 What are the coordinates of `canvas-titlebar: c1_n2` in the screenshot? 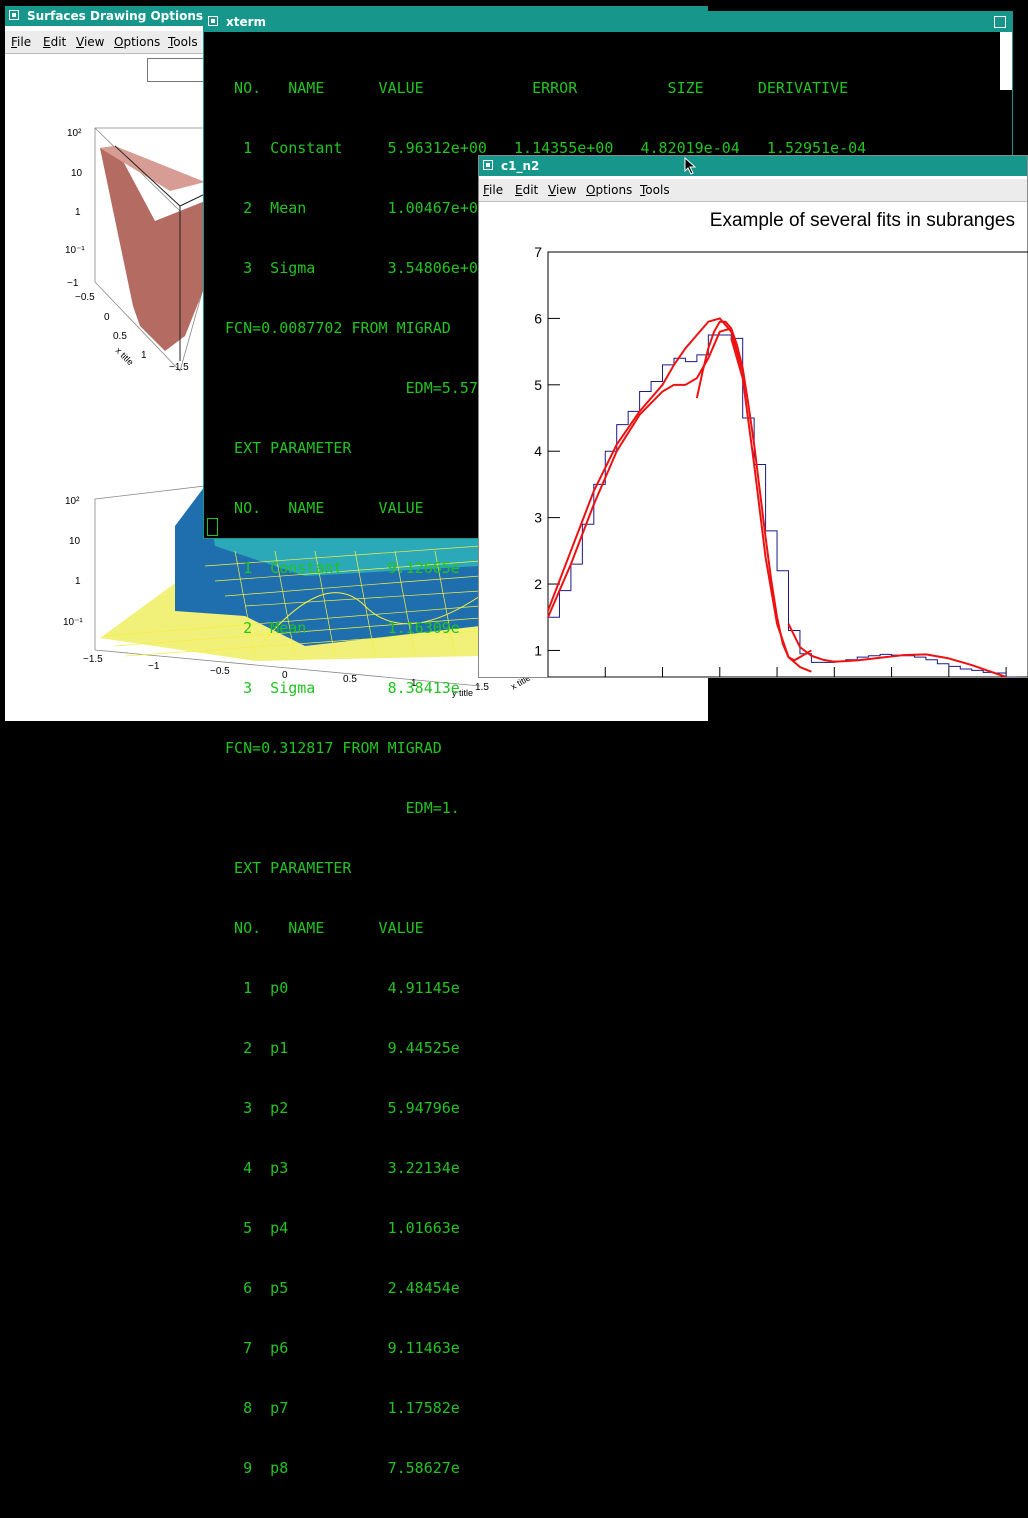 It's located at (753, 166).